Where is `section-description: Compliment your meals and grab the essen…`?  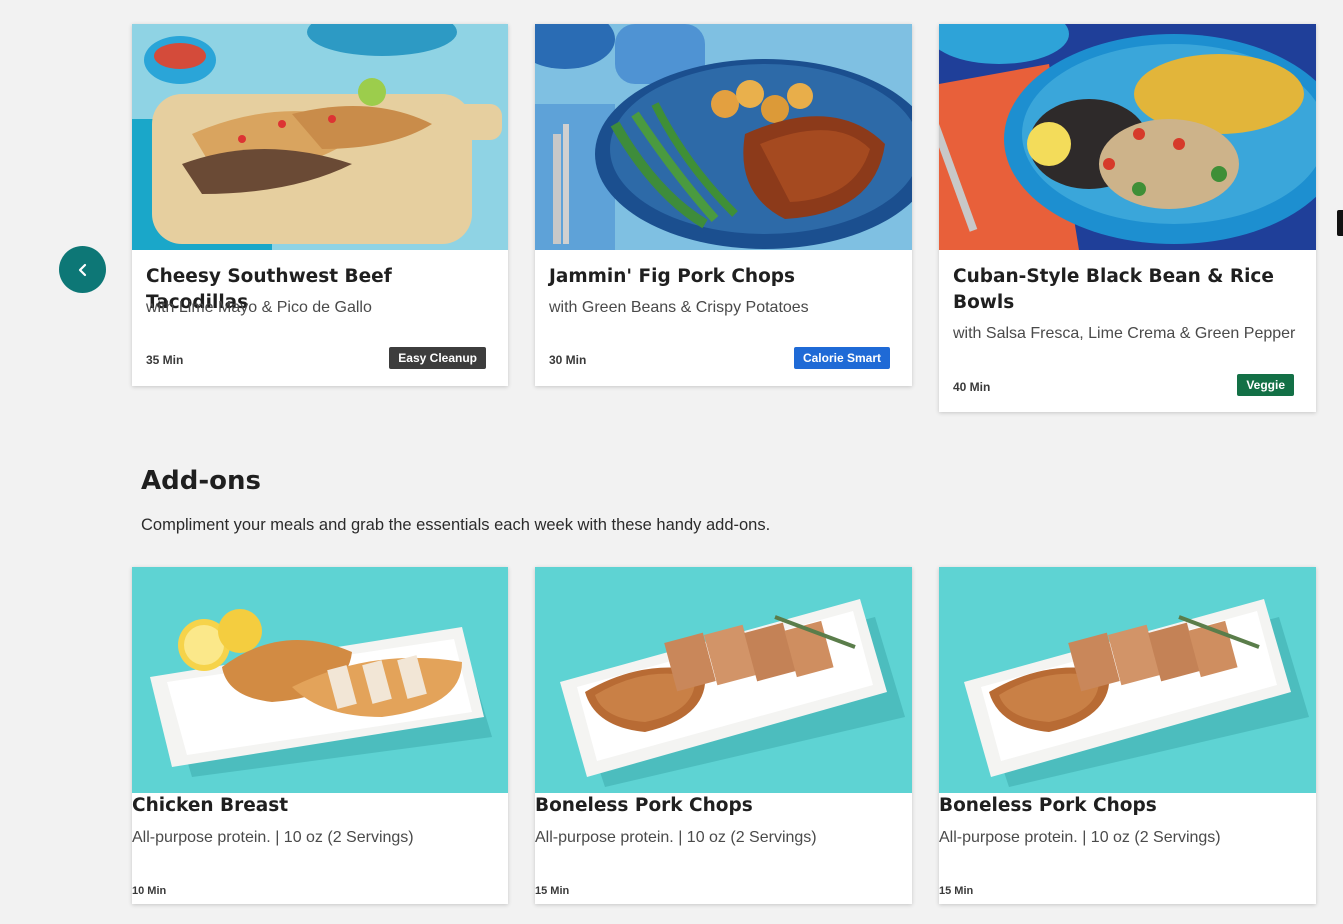
section-description: Compliment your meals and grab the essen… is located at coordinates (456, 525).